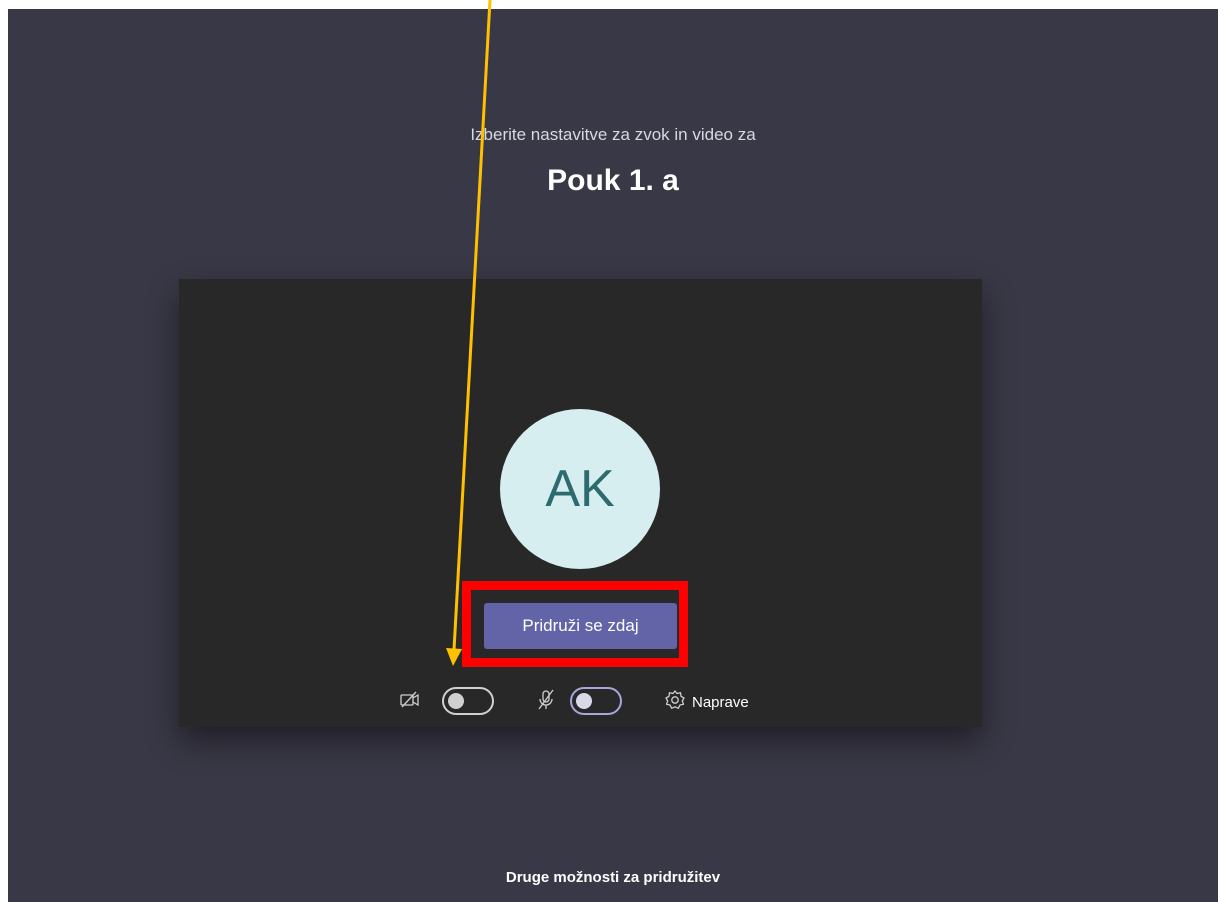 The height and width of the screenshot is (902, 1224). I want to click on annotation-arrow, so click(469, 333).